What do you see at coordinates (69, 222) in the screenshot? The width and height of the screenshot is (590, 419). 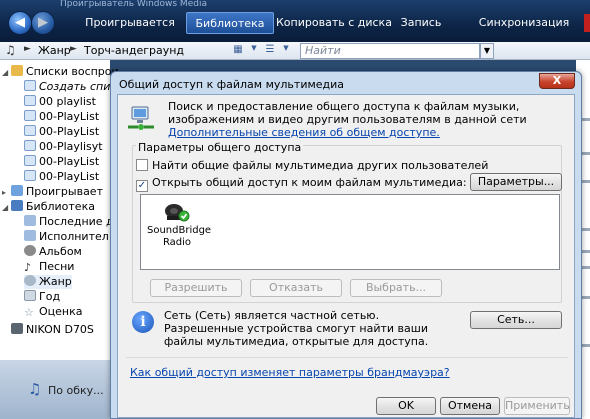 I see `tree-item-recent: Последние д` at bounding box center [69, 222].